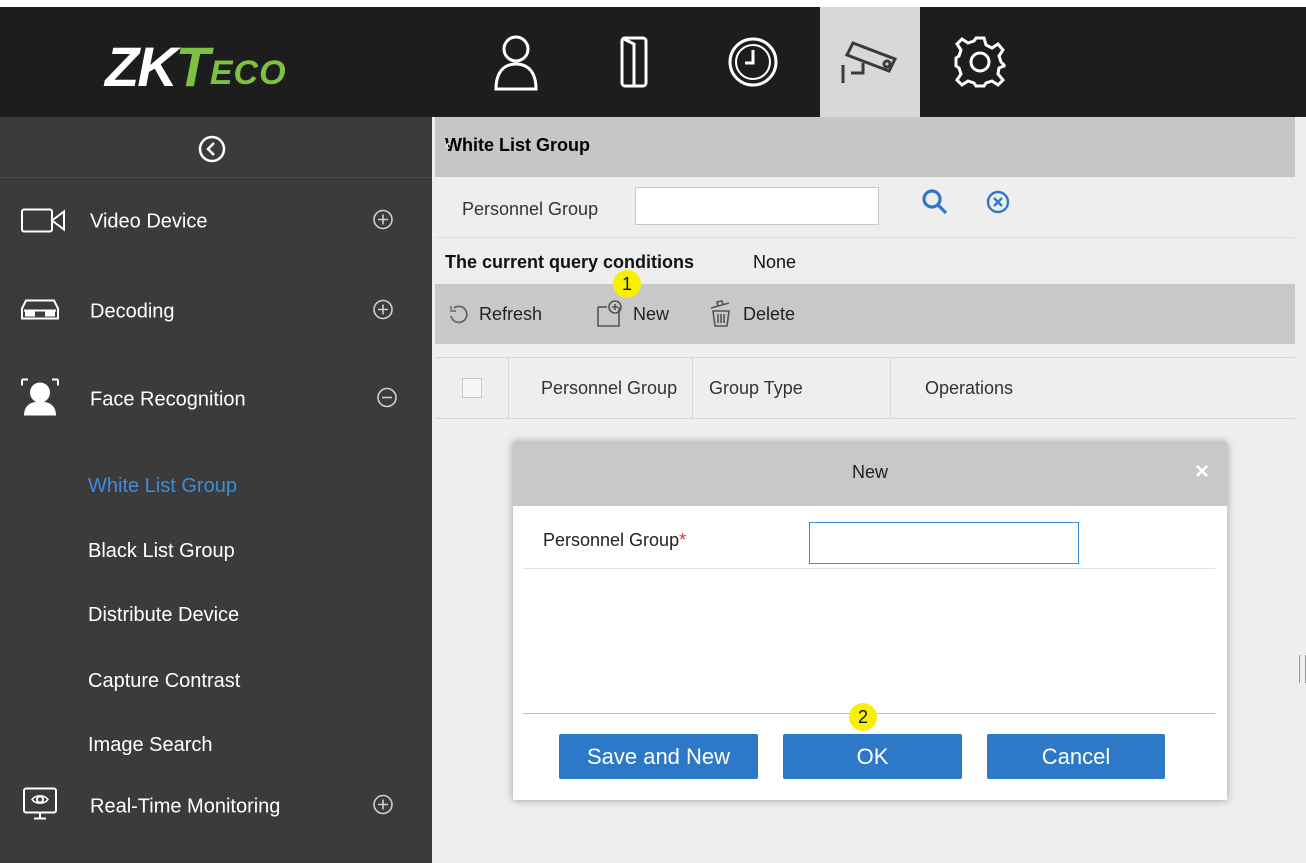  What do you see at coordinates (757, 206) in the screenshot?
I see `personnel-group-filter-input` at bounding box center [757, 206].